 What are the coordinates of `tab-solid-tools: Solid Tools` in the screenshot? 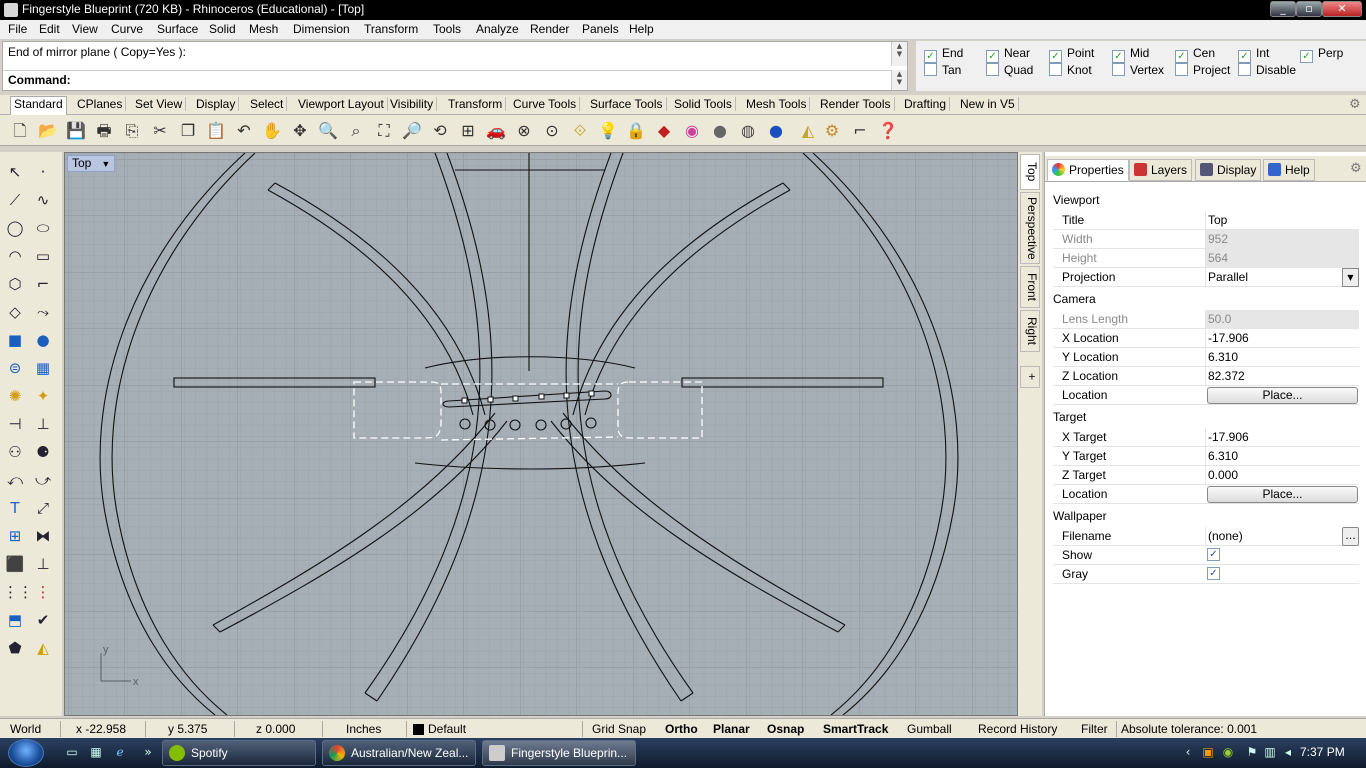 It's located at (703, 104).